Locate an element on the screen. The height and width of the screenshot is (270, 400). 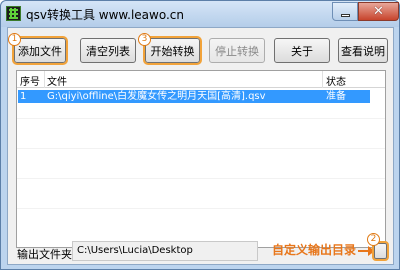
output-folder-field: C:\Users\Lucia\Desktop is located at coordinates (165, 251).